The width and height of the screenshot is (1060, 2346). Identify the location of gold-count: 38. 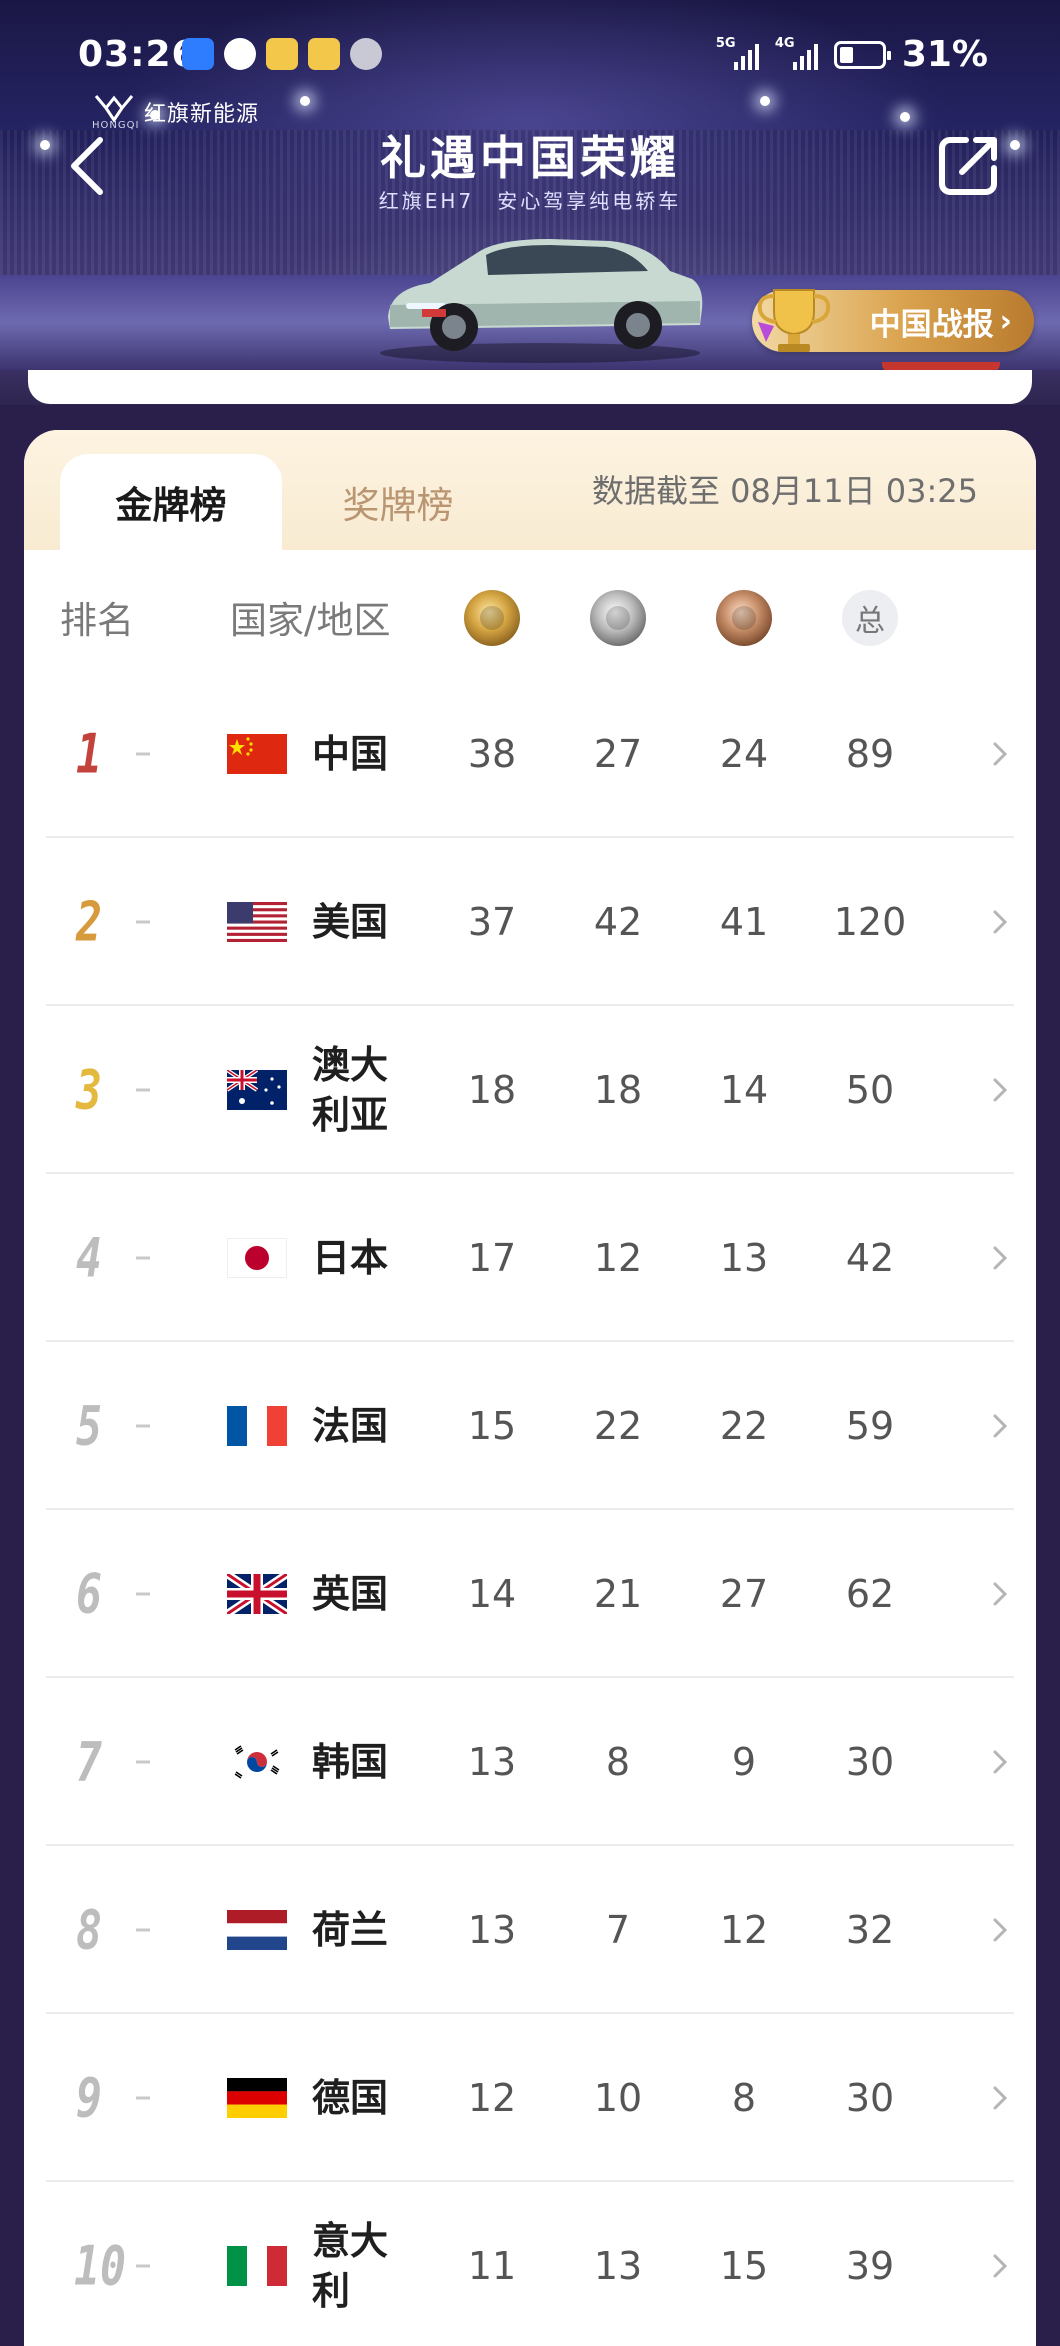
(492, 754).